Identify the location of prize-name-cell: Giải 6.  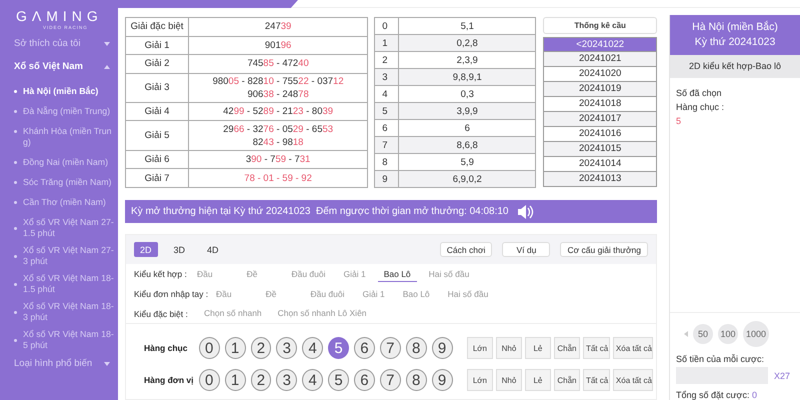
(157, 159).